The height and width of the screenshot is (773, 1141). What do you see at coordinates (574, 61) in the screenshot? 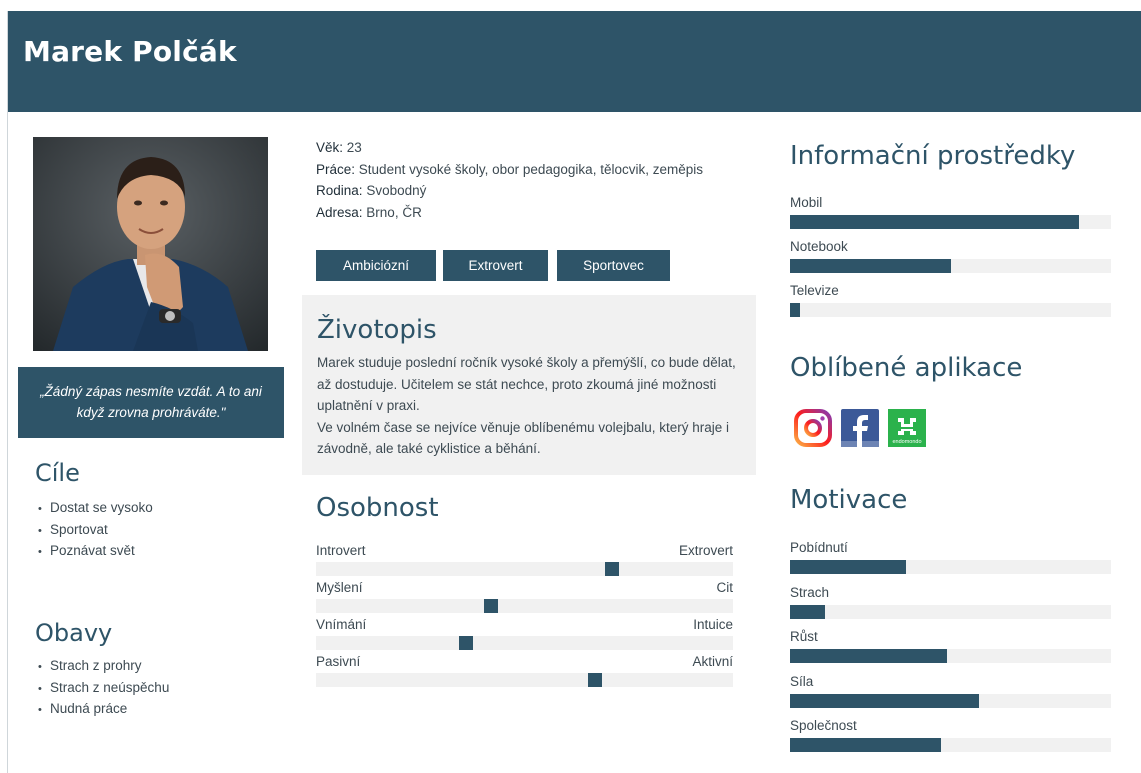
I see `header-bar: Marek Polčák` at bounding box center [574, 61].